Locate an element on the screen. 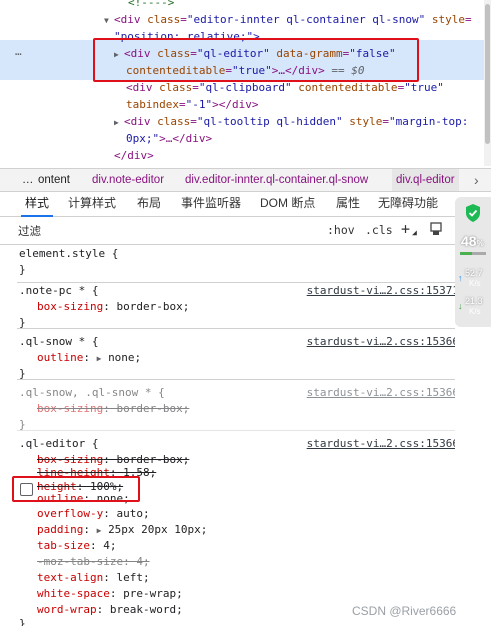 Image resolution: width=491 pixels, height=626 pixels. download-arrow-icon: ↓ is located at coordinates (460, 306).